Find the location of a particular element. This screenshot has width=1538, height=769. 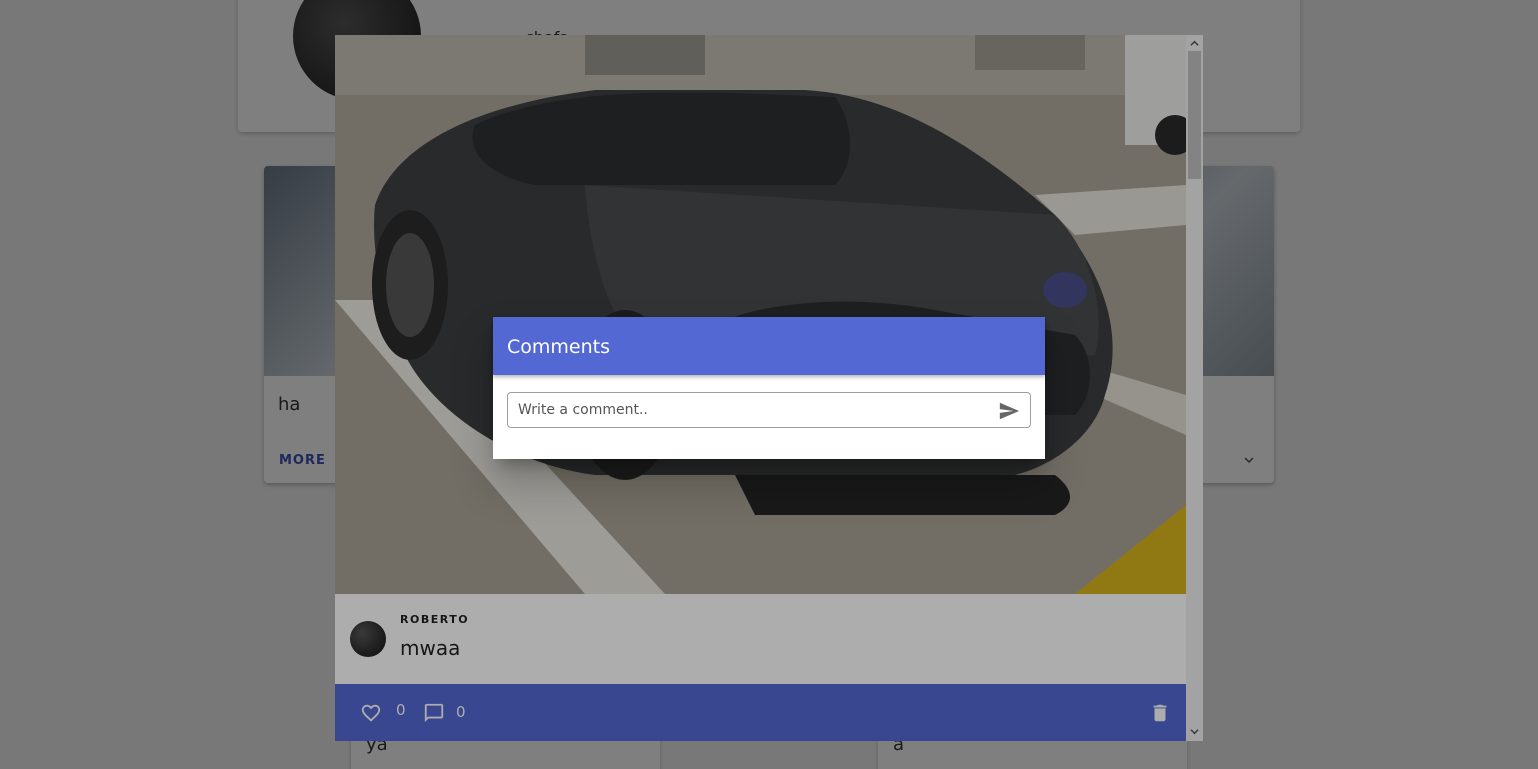

post-actions-bar: 0 0 is located at coordinates (760, 712).